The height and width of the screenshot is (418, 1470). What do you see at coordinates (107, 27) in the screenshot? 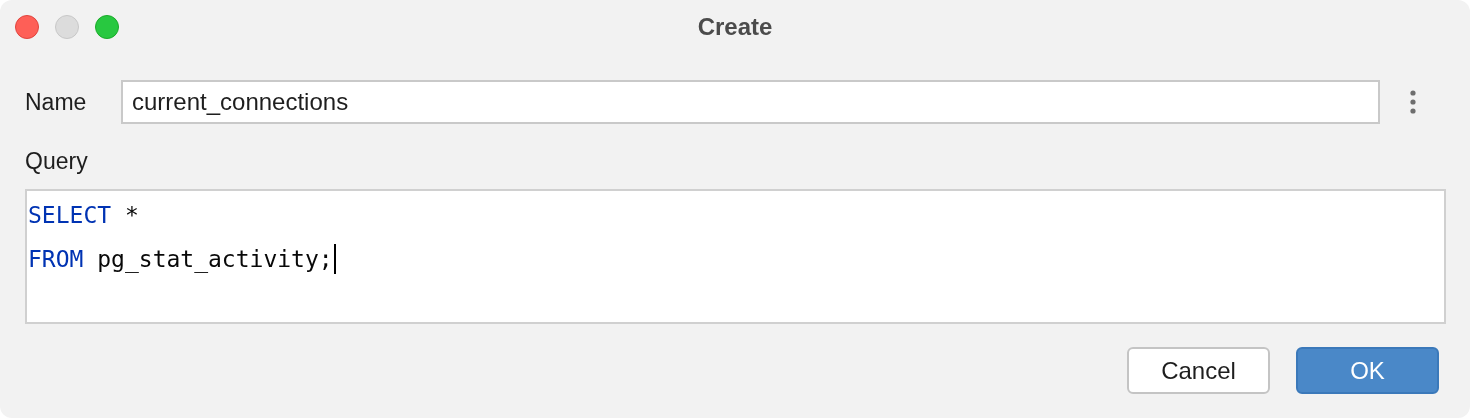
I see `zoom-button` at bounding box center [107, 27].